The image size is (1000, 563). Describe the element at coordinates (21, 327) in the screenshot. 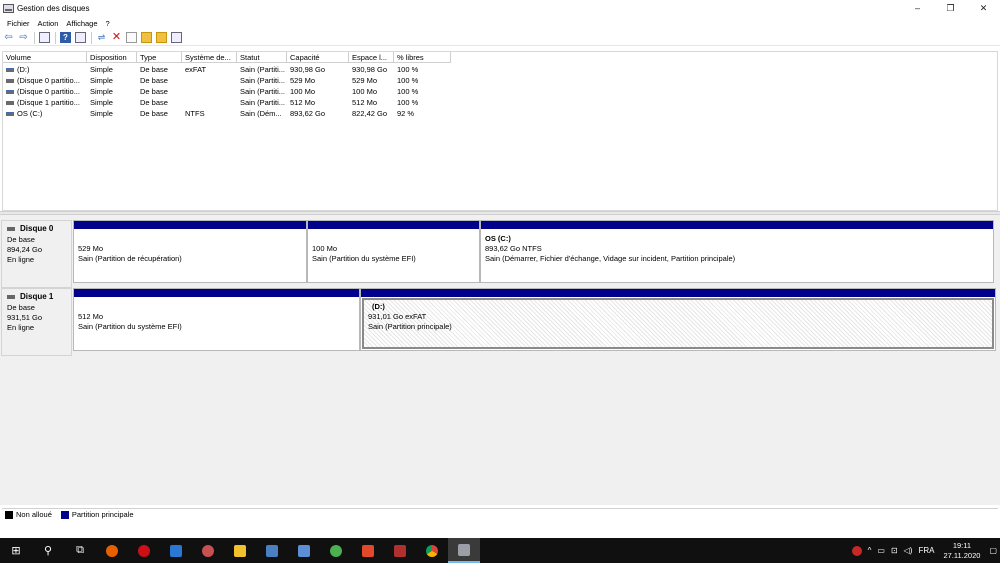

I see `disk-status: En ligne` at that location.